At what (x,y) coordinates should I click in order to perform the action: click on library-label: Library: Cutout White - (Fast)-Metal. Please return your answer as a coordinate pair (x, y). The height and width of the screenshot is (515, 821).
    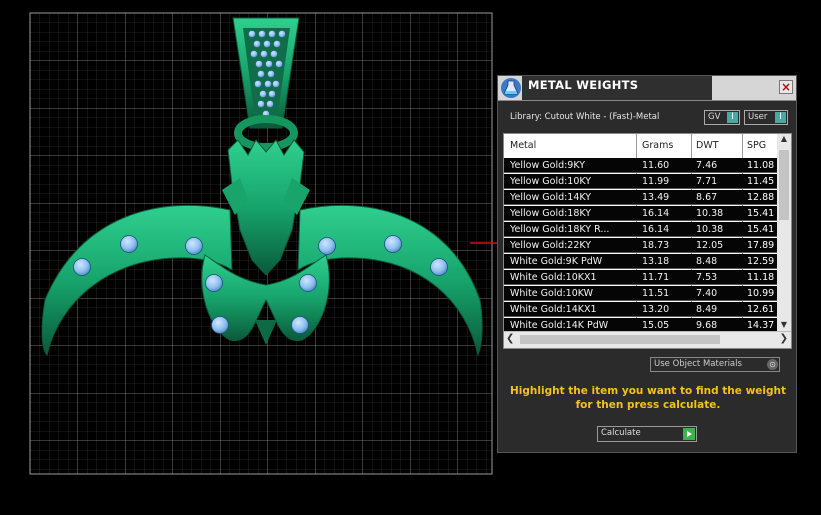
    Looking at the image, I should click on (585, 117).